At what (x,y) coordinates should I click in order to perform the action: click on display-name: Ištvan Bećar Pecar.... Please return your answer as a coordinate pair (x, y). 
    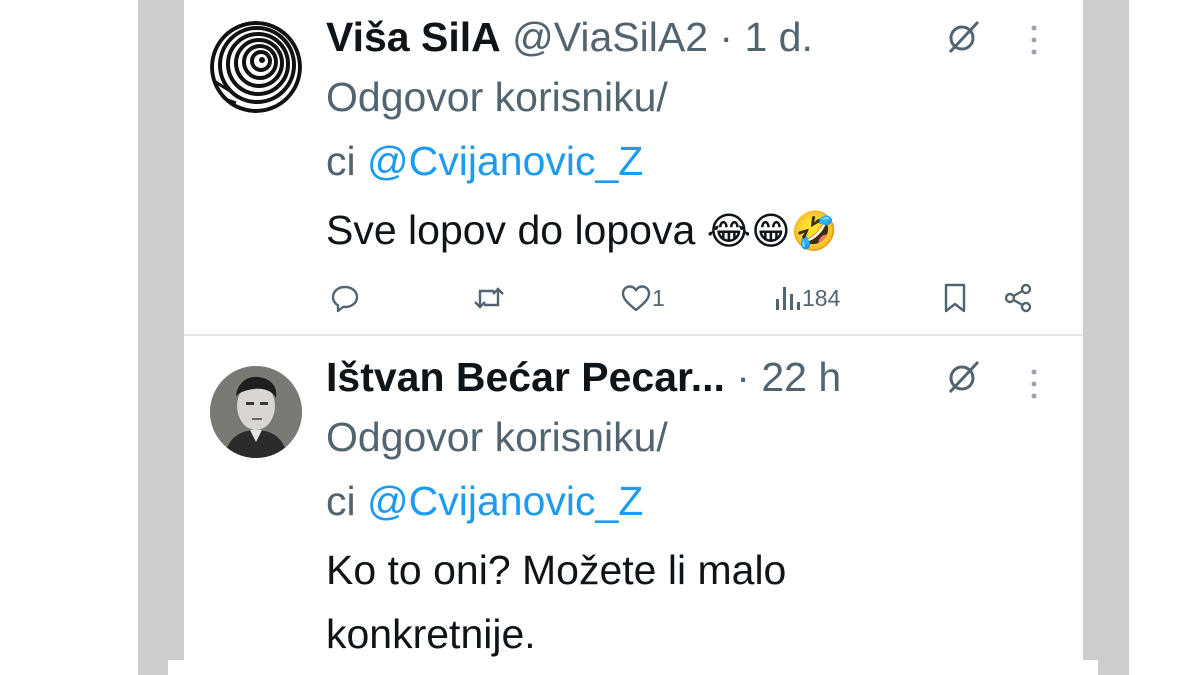
    Looking at the image, I should click on (525, 377).